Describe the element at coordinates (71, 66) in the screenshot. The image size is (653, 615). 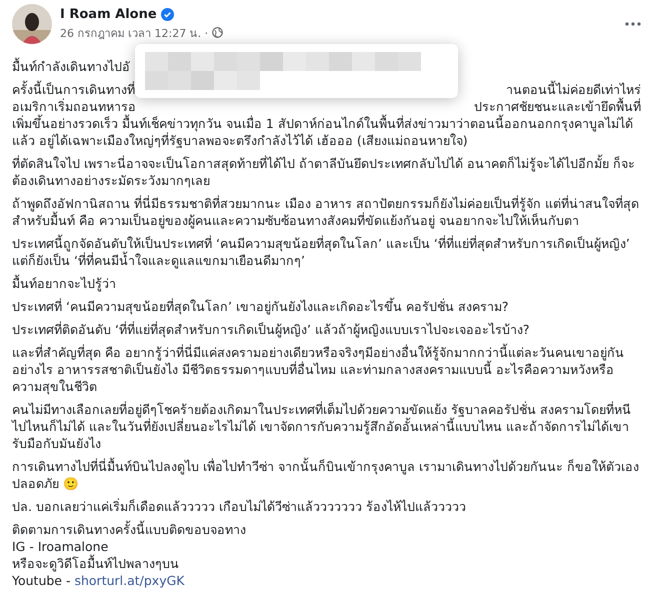
I see `post-paragraph: มื้นท์กำลังเดินทางไปอั` at that location.